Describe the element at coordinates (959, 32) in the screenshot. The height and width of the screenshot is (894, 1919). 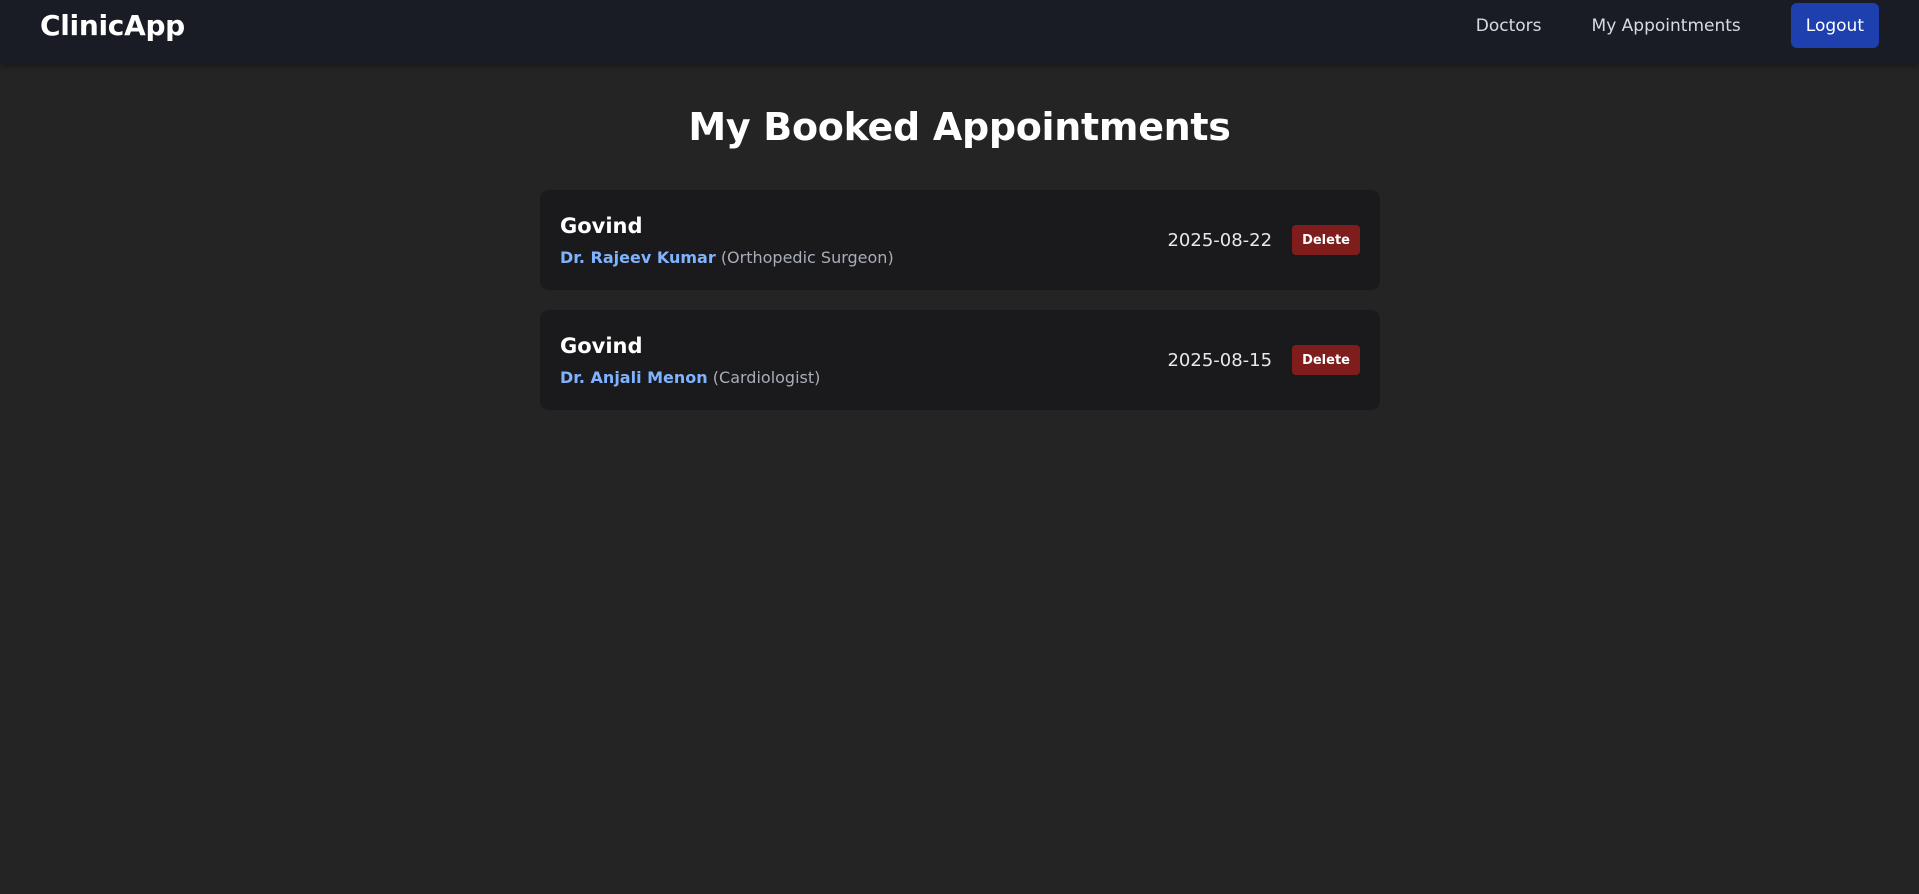
I see `top-navbar: ClinicApp Doctors My Appointments Logout` at that location.